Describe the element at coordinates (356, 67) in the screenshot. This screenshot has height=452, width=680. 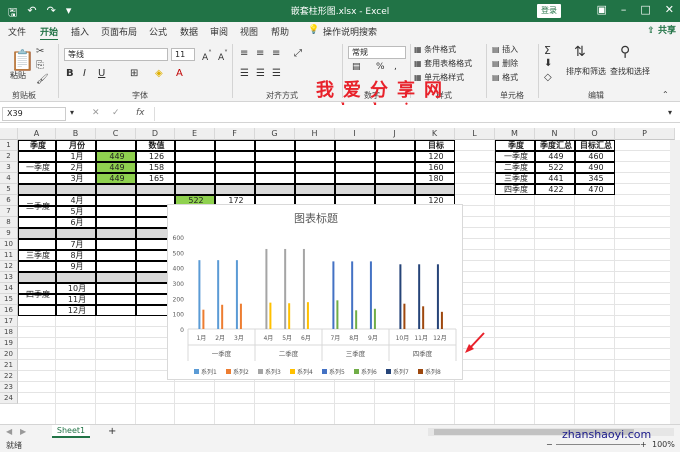
I see `currency-icon: ▤` at that location.